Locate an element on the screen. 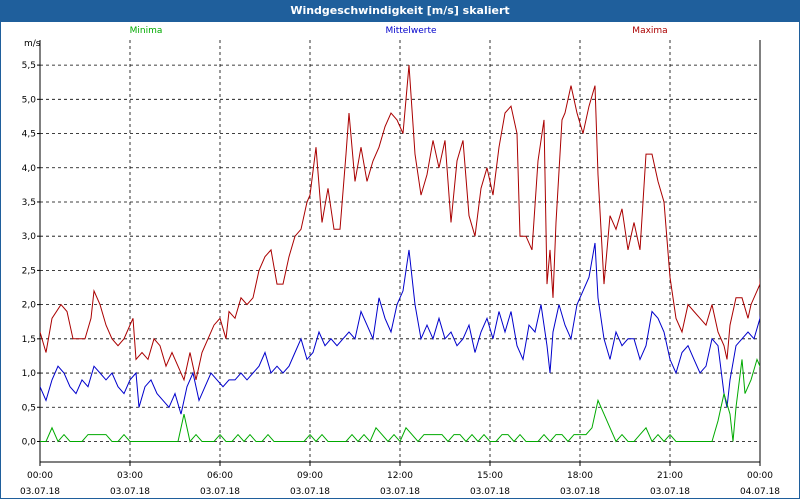 The image size is (800, 500). x-tick-label-date: 04.07.18 is located at coordinates (760, 492).